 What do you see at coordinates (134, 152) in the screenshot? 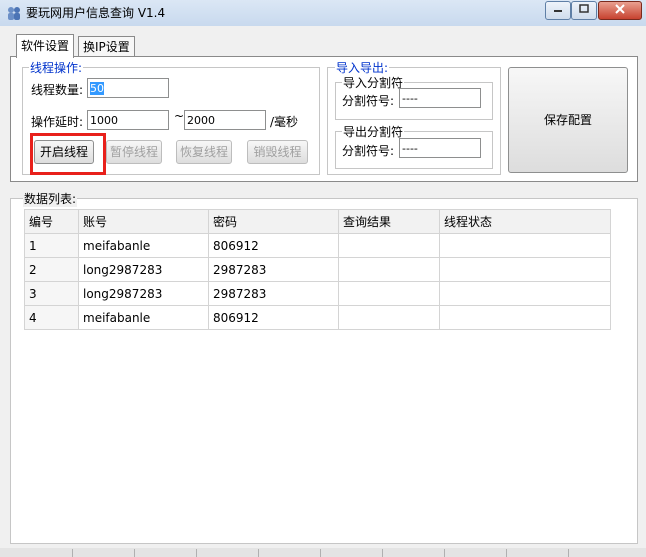
I see `pause-thread-button: 暂停线程` at bounding box center [134, 152].